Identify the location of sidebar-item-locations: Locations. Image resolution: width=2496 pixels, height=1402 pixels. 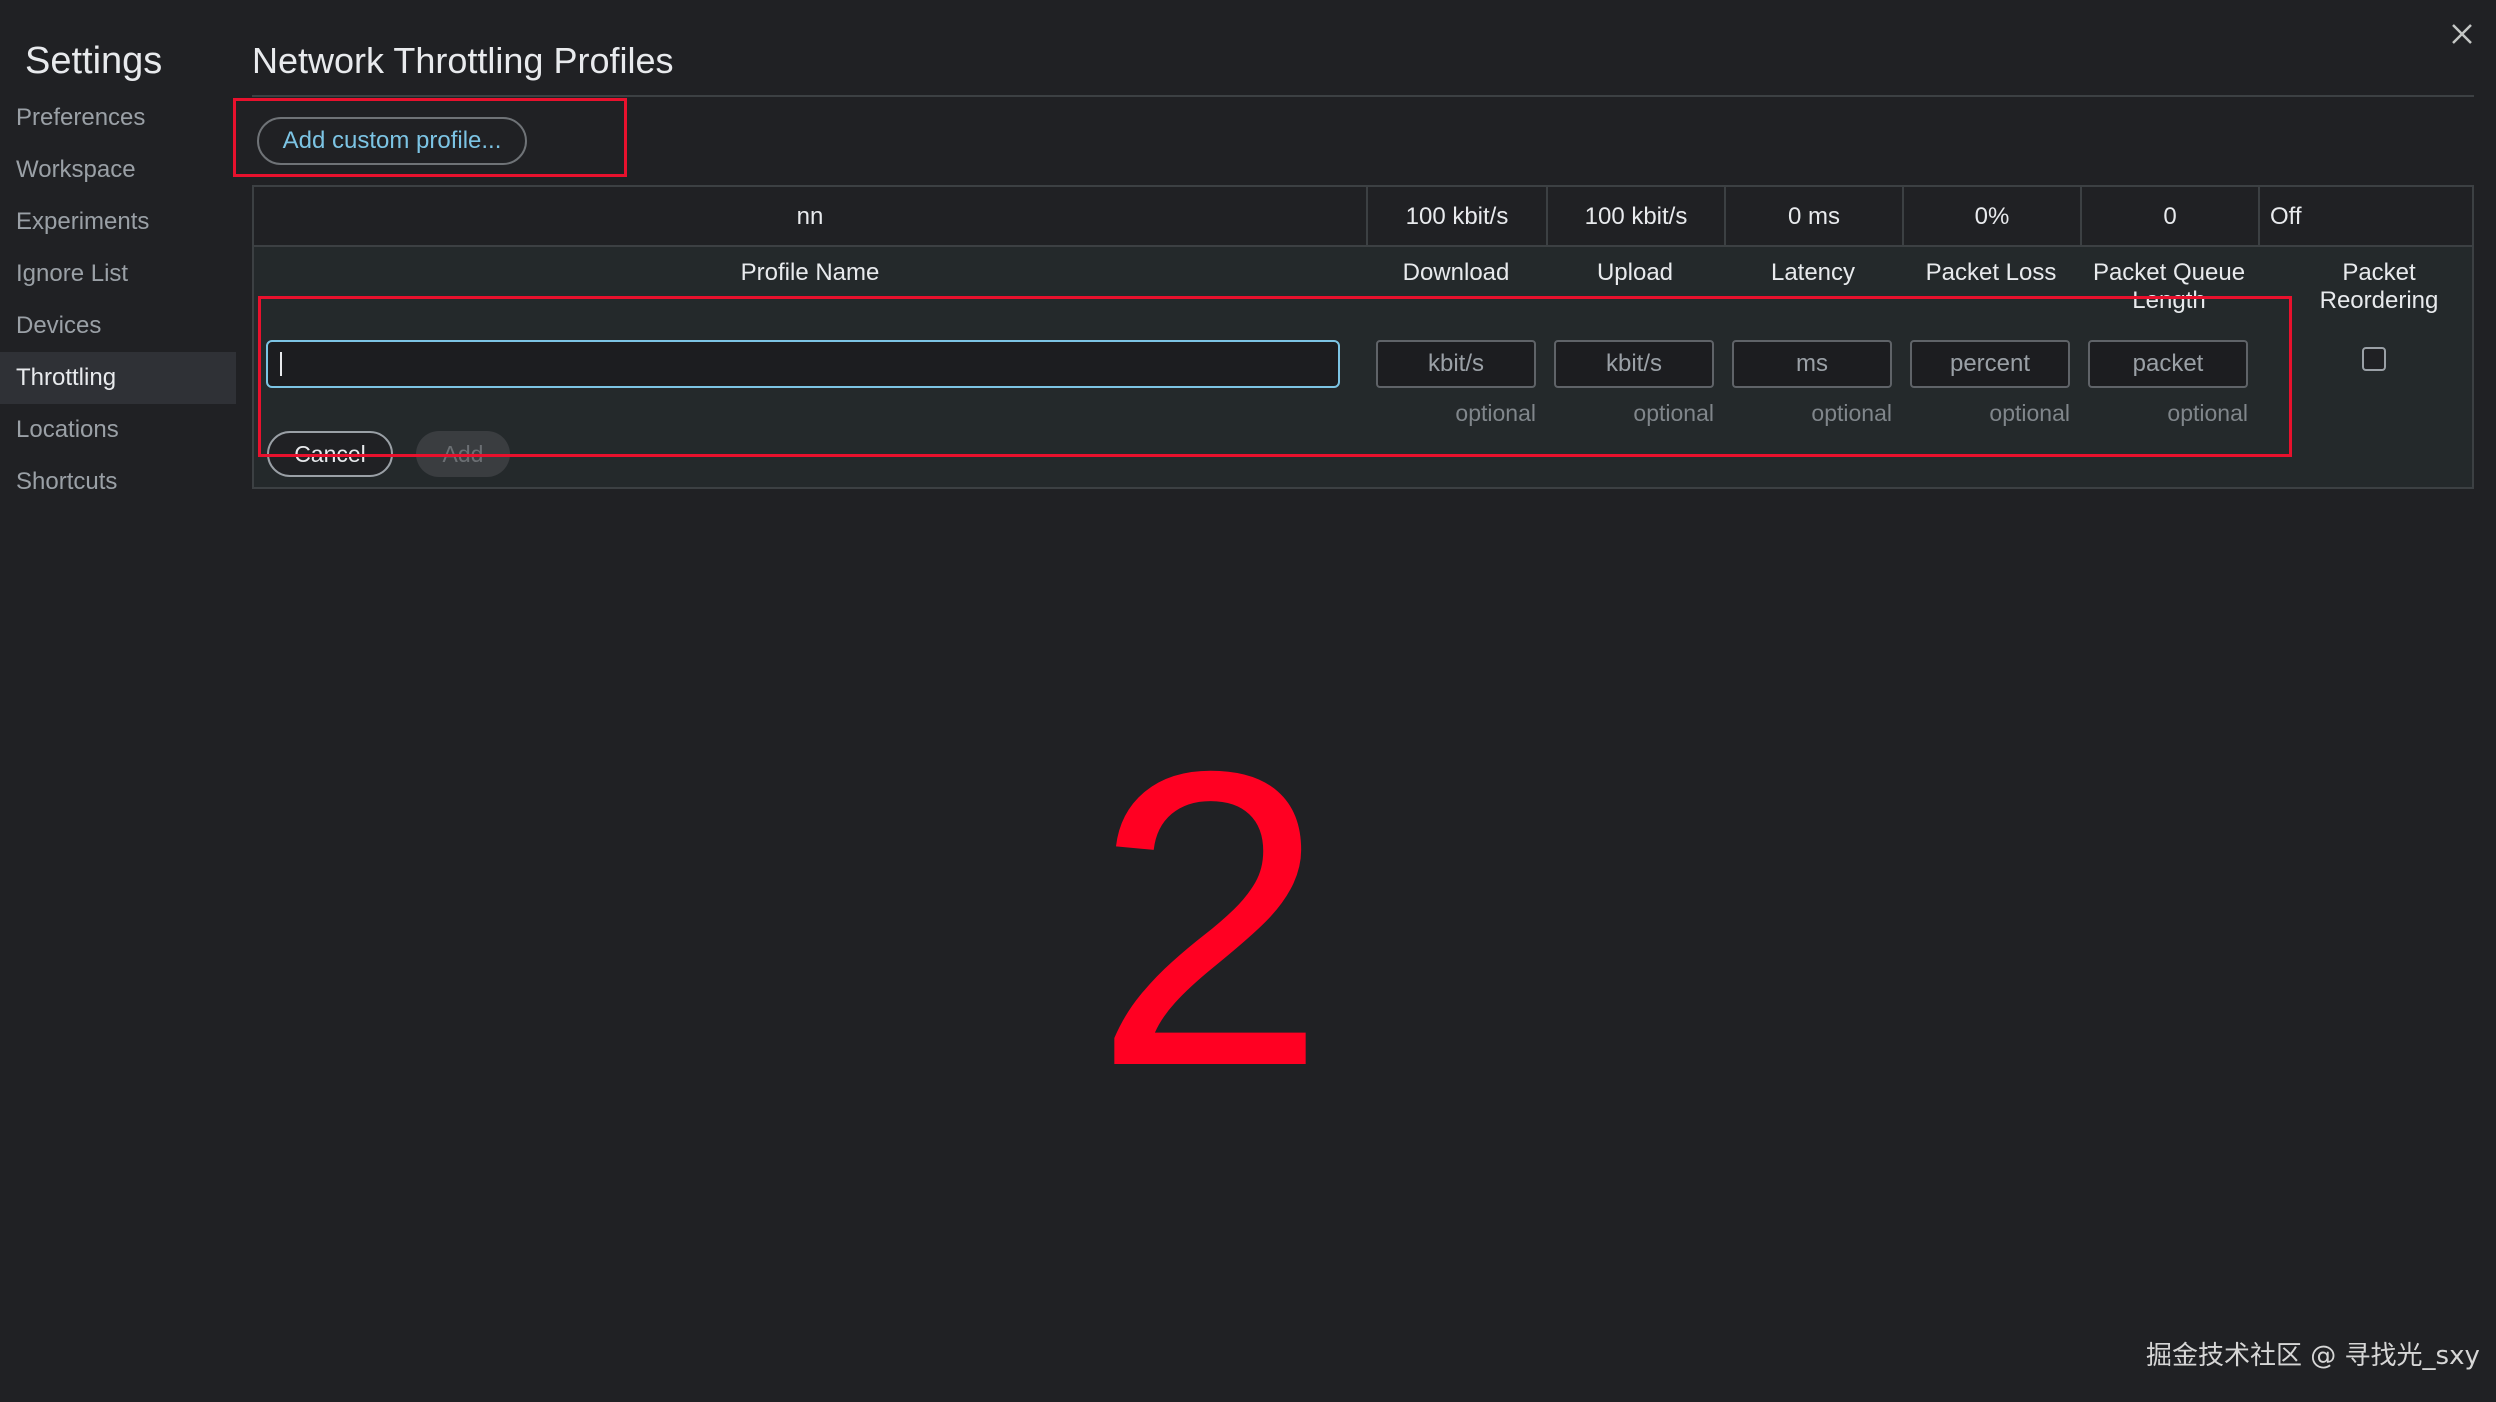
(118, 430).